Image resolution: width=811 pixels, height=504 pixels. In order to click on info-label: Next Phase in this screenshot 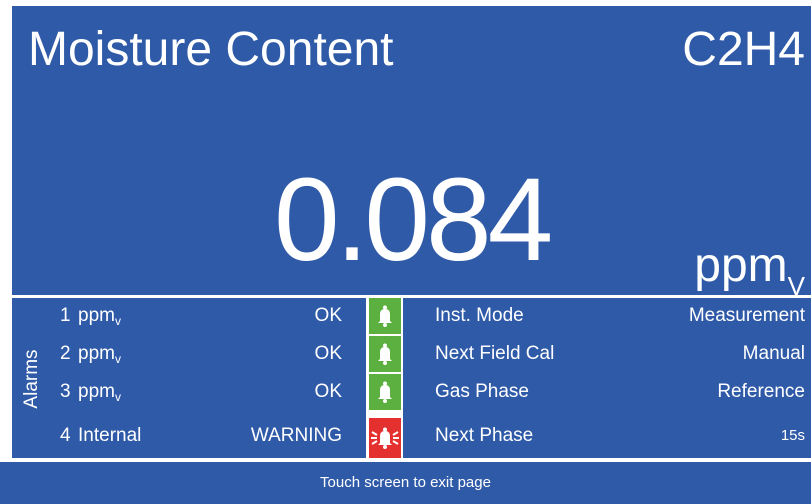, I will do `click(484, 435)`.